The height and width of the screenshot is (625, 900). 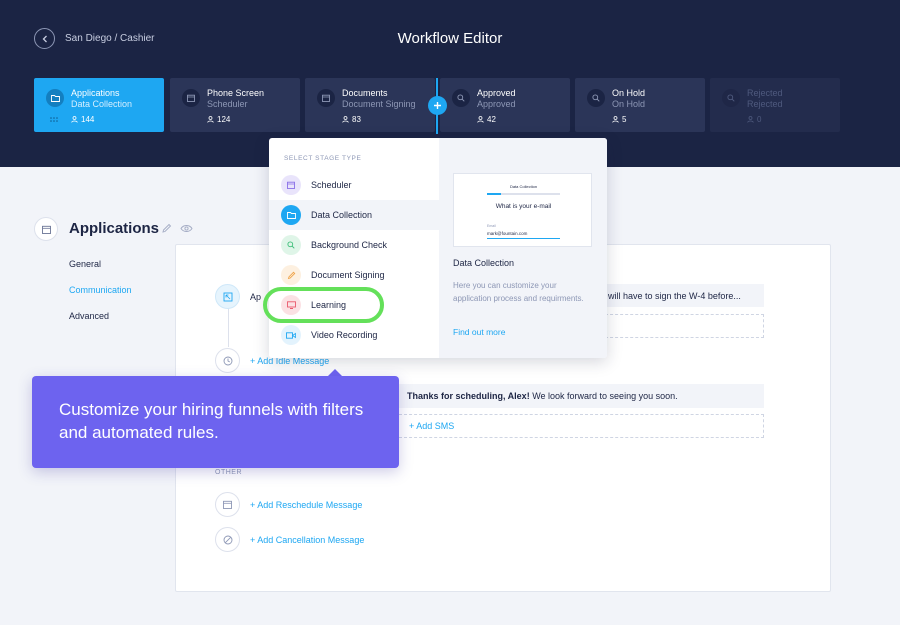 I want to click on stage-type-data-collection: Data Collection, so click(x=354, y=215).